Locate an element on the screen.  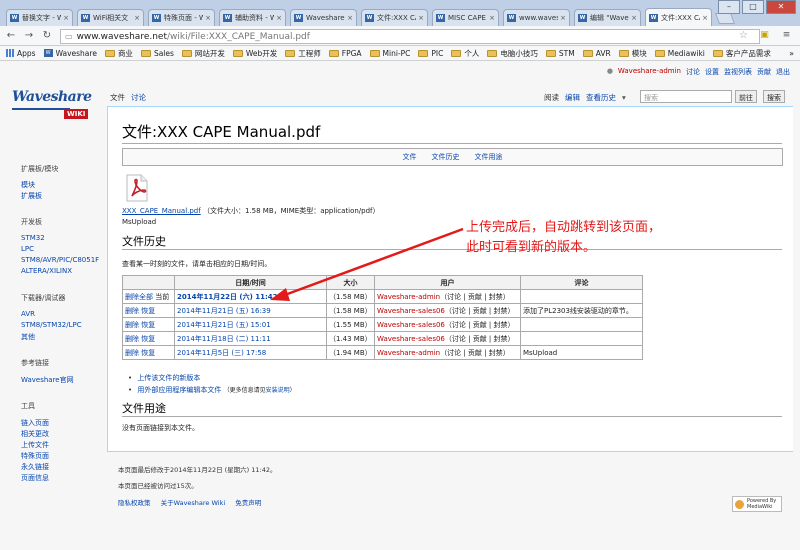
tab-history: 查看历史 is located at coordinates (601, 97).